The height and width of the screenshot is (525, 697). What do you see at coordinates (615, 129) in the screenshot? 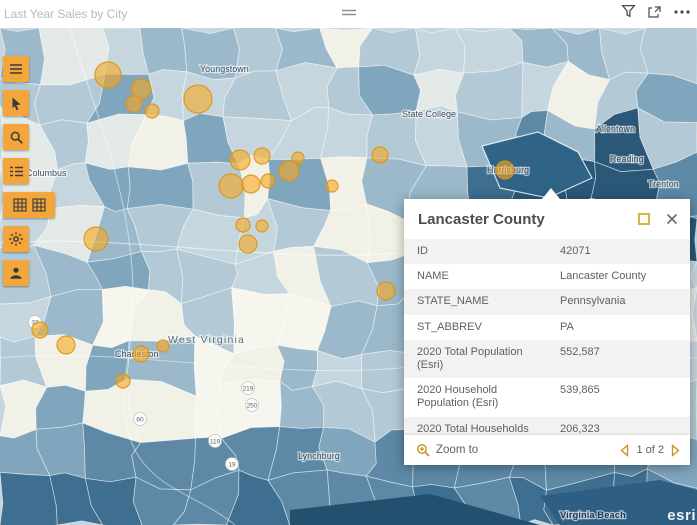
I see `map-label: Allentown` at bounding box center [615, 129].